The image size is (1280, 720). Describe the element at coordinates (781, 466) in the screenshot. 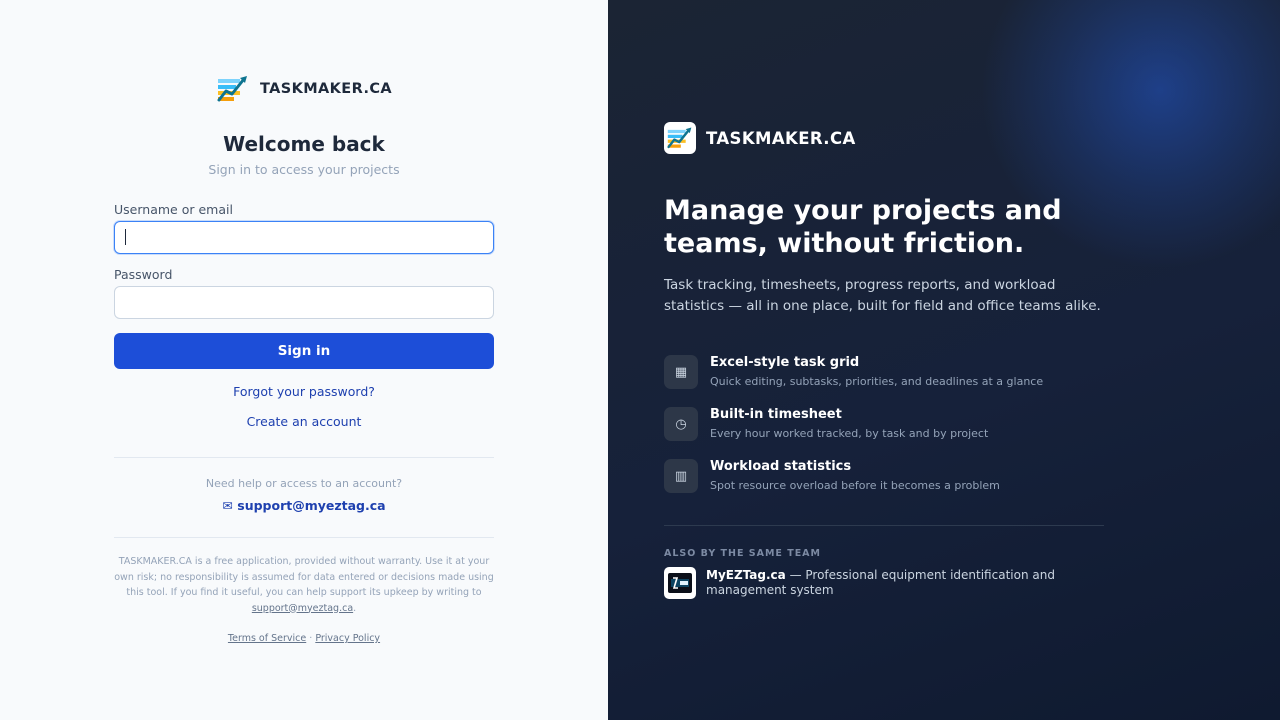

I see `feature-title: Workload statistics` at that location.